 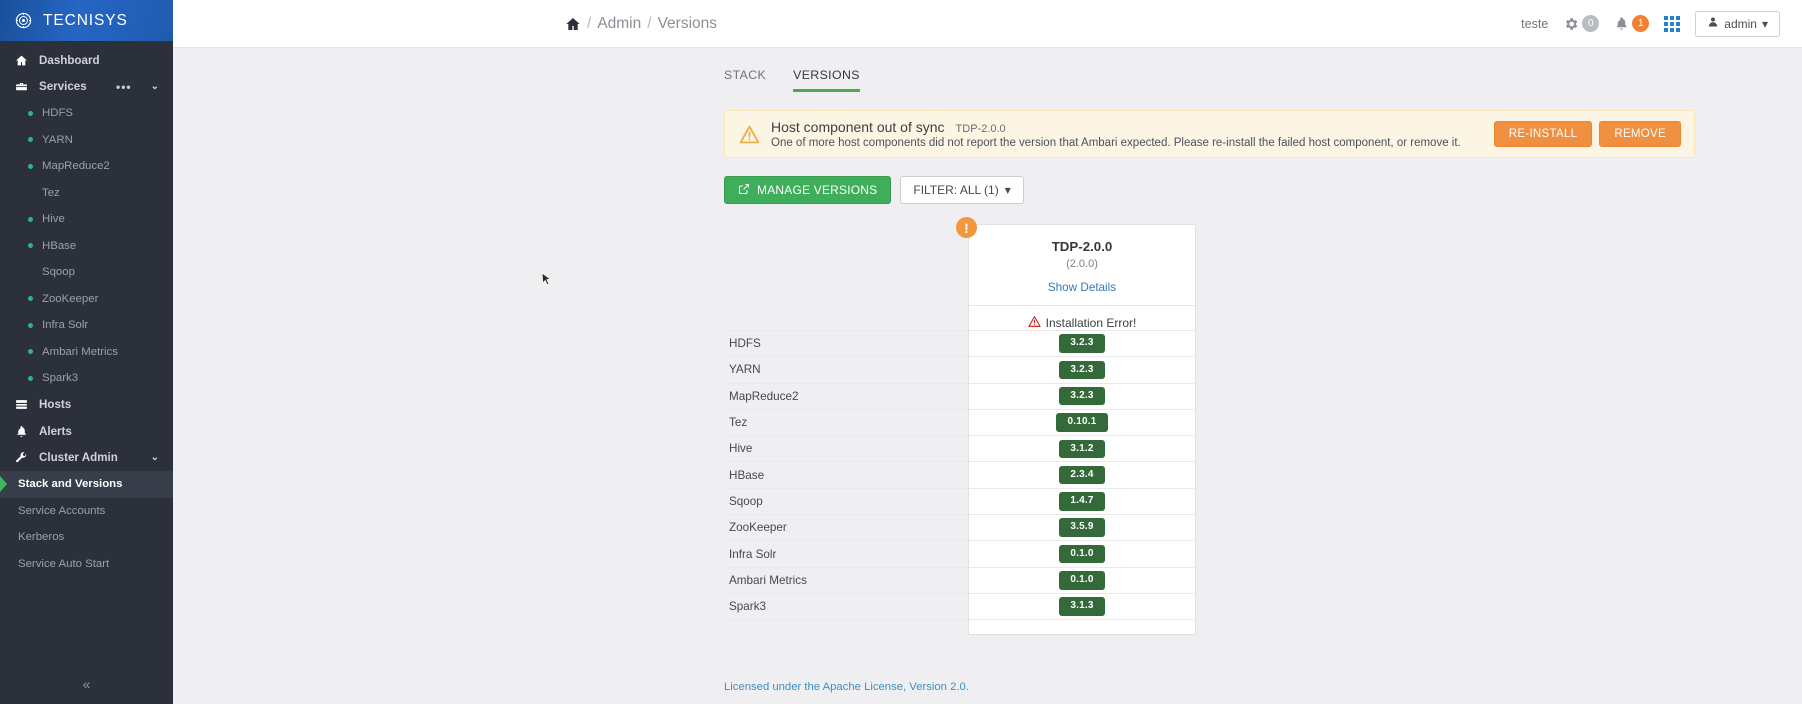 I want to click on table-row: HBase 2.3.4, so click(x=960, y=474).